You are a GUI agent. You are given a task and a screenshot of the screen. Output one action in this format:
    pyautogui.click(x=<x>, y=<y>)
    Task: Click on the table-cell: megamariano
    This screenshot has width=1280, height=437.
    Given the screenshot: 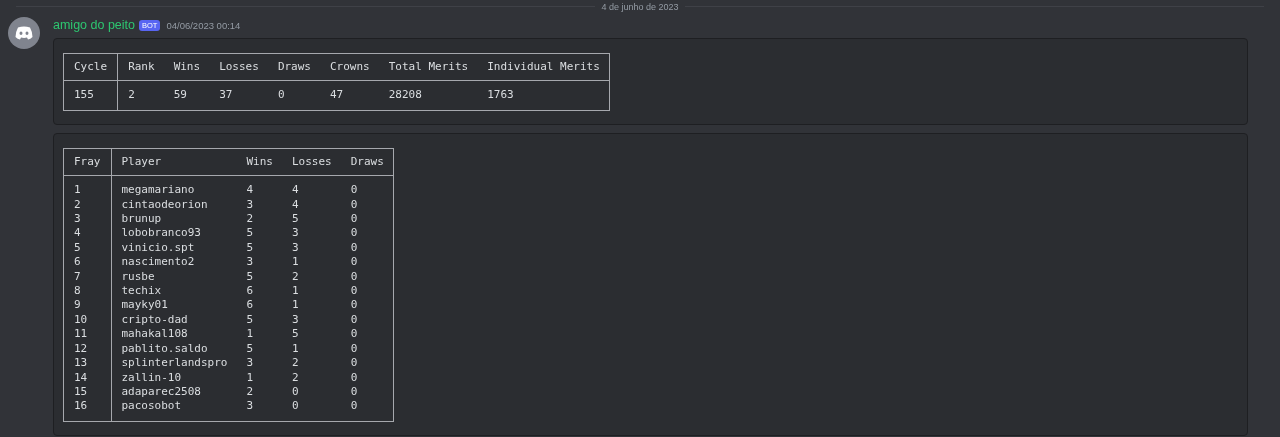 What is the action you would take?
    pyautogui.click(x=179, y=186)
    